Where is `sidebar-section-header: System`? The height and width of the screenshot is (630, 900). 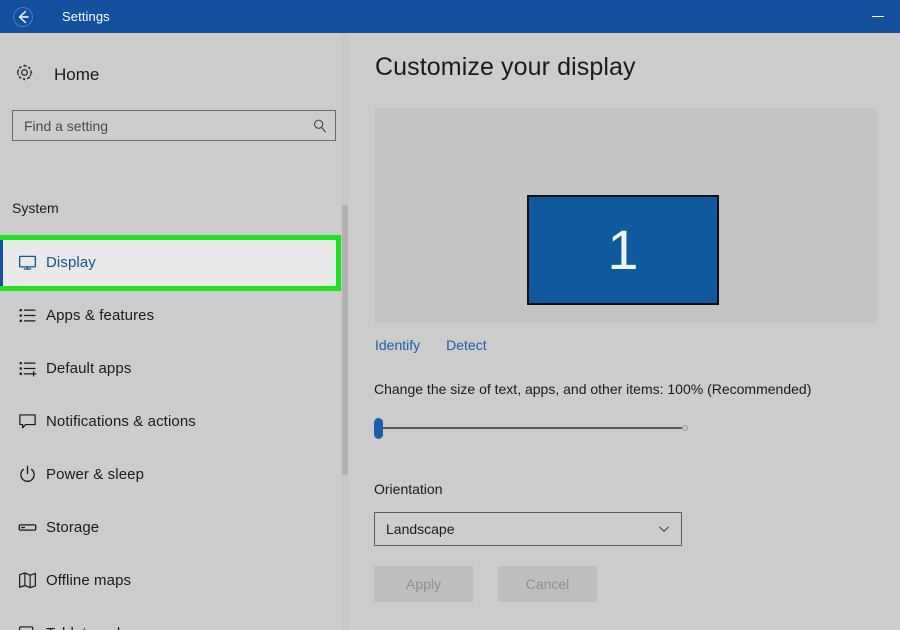
sidebar-section-header: System is located at coordinates (35, 208).